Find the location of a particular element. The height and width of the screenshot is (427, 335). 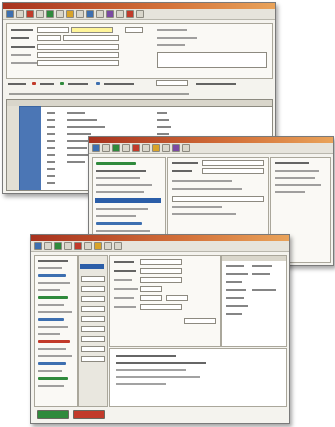

selected-value is located at coordinates (92, 266).